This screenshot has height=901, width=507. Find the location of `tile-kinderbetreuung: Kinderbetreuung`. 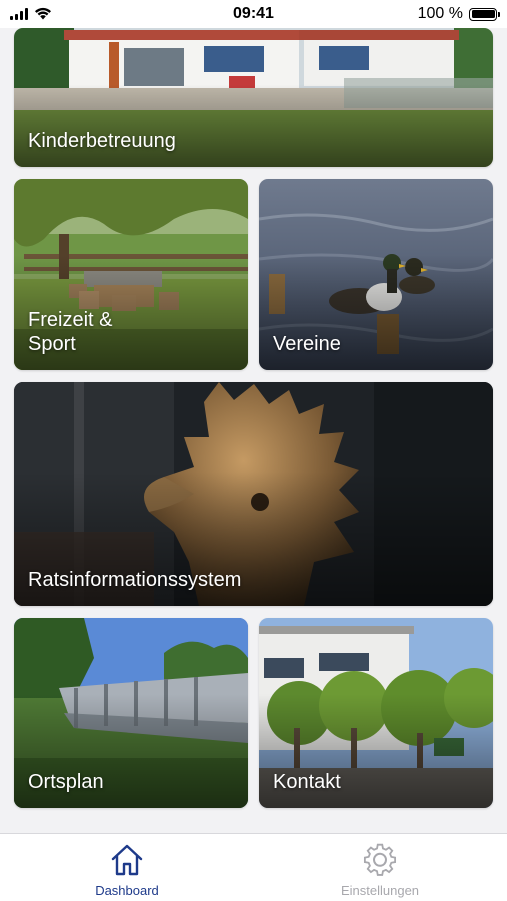

tile-kinderbetreuung: Kinderbetreuung is located at coordinates (253, 97).